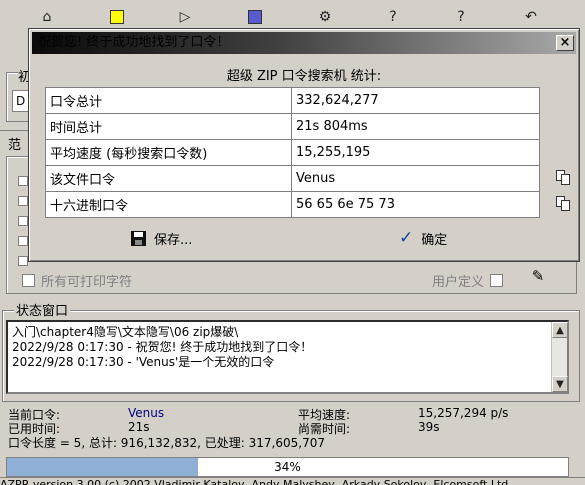 The image size is (585, 485). Describe the element at coordinates (415, 152) in the screenshot. I see `stat-value: 15,255,195` at that location.